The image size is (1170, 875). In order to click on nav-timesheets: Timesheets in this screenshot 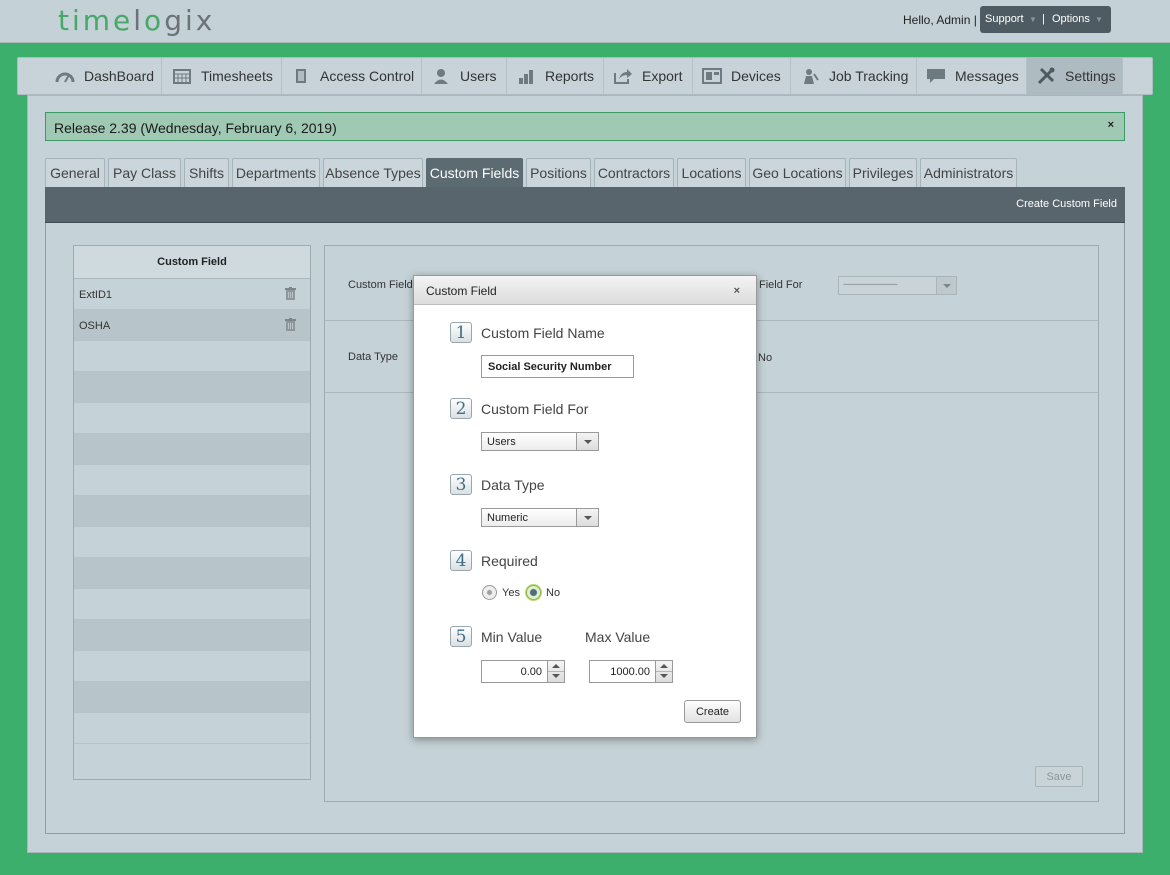, I will do `click(222, 76)`.